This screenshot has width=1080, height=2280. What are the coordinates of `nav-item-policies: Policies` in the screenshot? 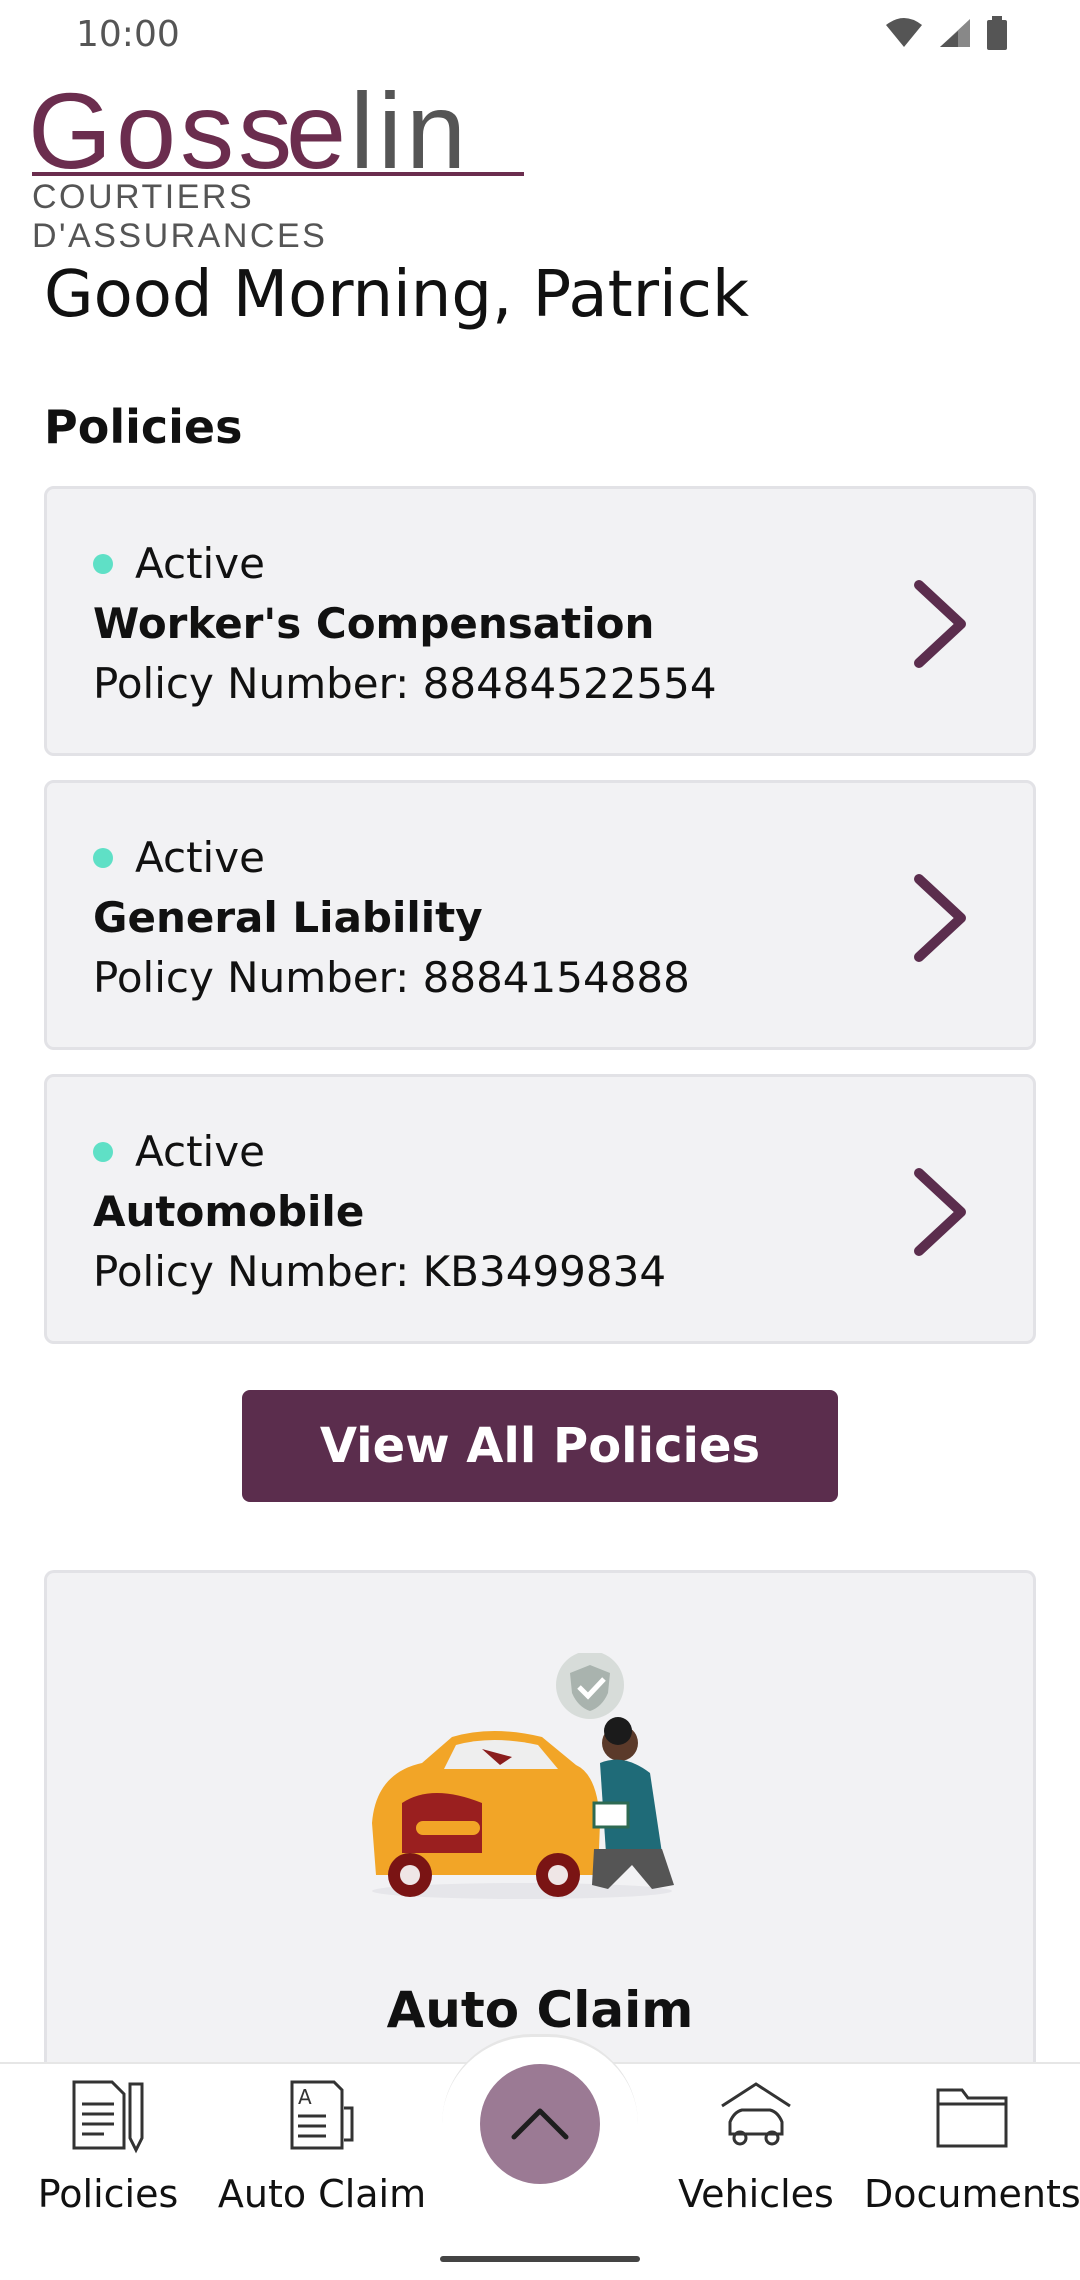 It's located at (108, 2147).